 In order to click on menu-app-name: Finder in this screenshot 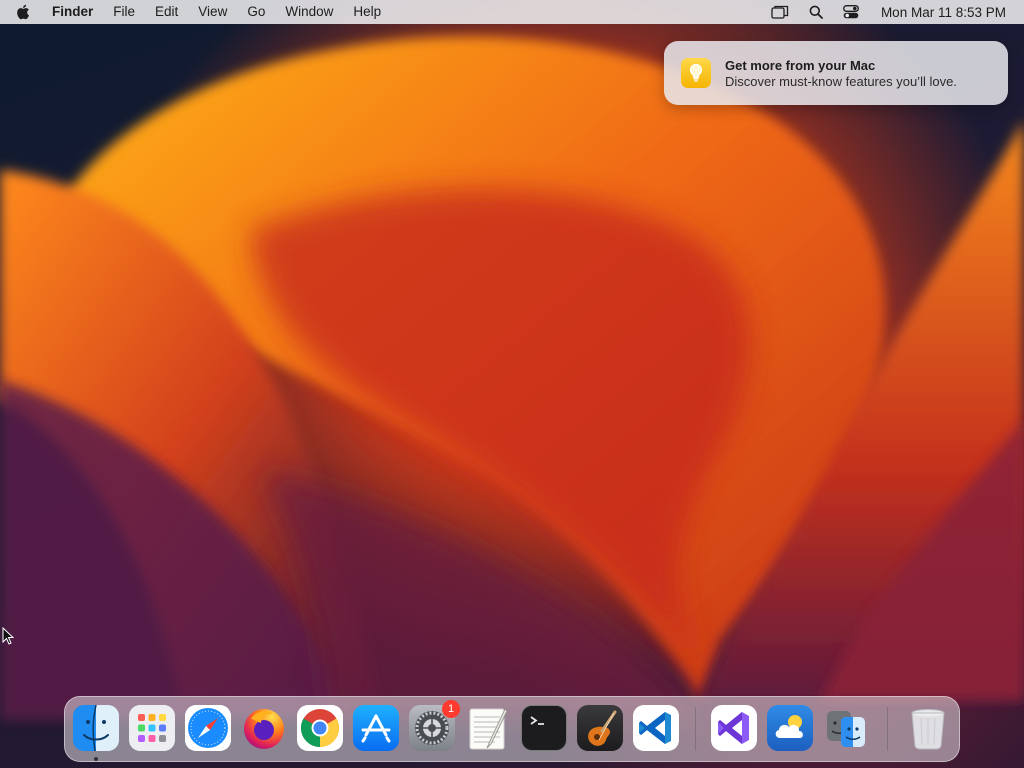, I will do `click(72, 12)`.